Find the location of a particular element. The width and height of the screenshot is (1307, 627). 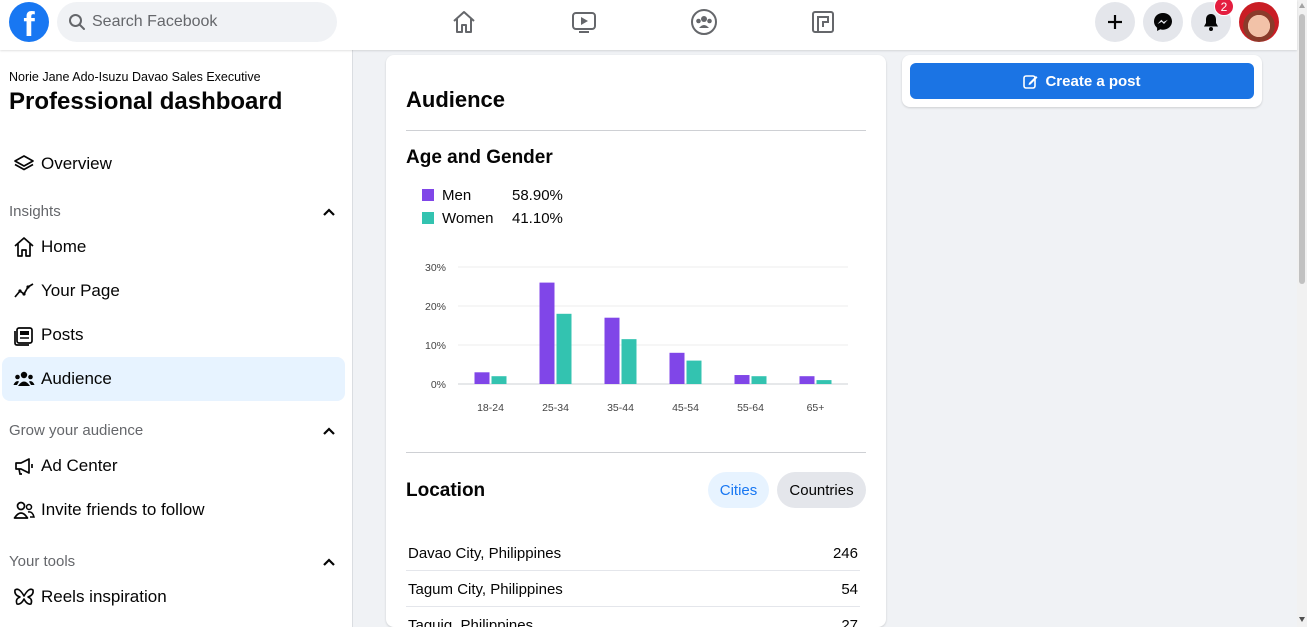

location-heading: Location is located at coordinates (446, 490).